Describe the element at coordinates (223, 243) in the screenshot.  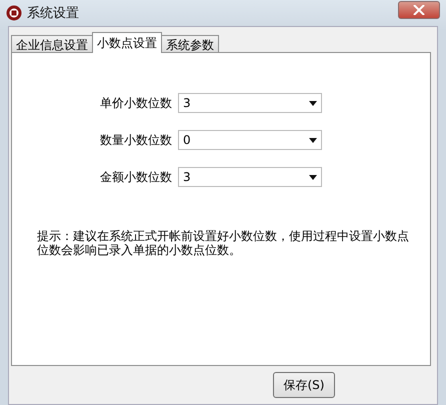
I see `hint-text: 提示：建议在系统正式开帐前设置好小数位数，使用过程中设置小数点位数会影响已录入单据的小数点位数。` at that location.